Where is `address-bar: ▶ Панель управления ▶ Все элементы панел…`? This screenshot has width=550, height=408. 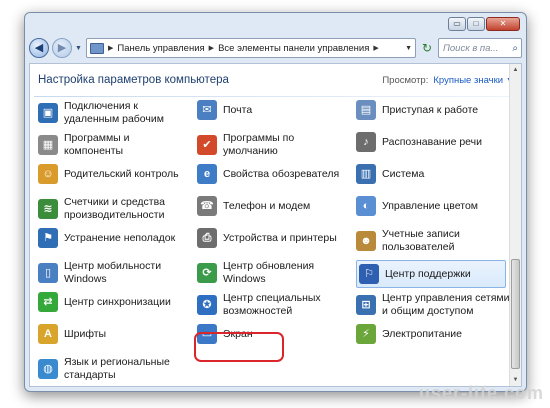 address-bar: ▶ Панель управления ▶ Все элементы панел… is located at coordinates (251, 48).